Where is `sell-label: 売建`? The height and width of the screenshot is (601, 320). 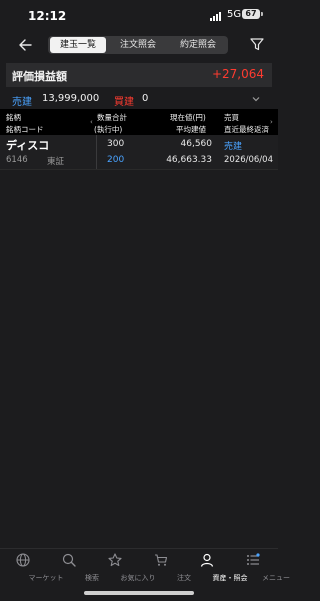
sell-label: 売建 is located at coordinates (22, 102).